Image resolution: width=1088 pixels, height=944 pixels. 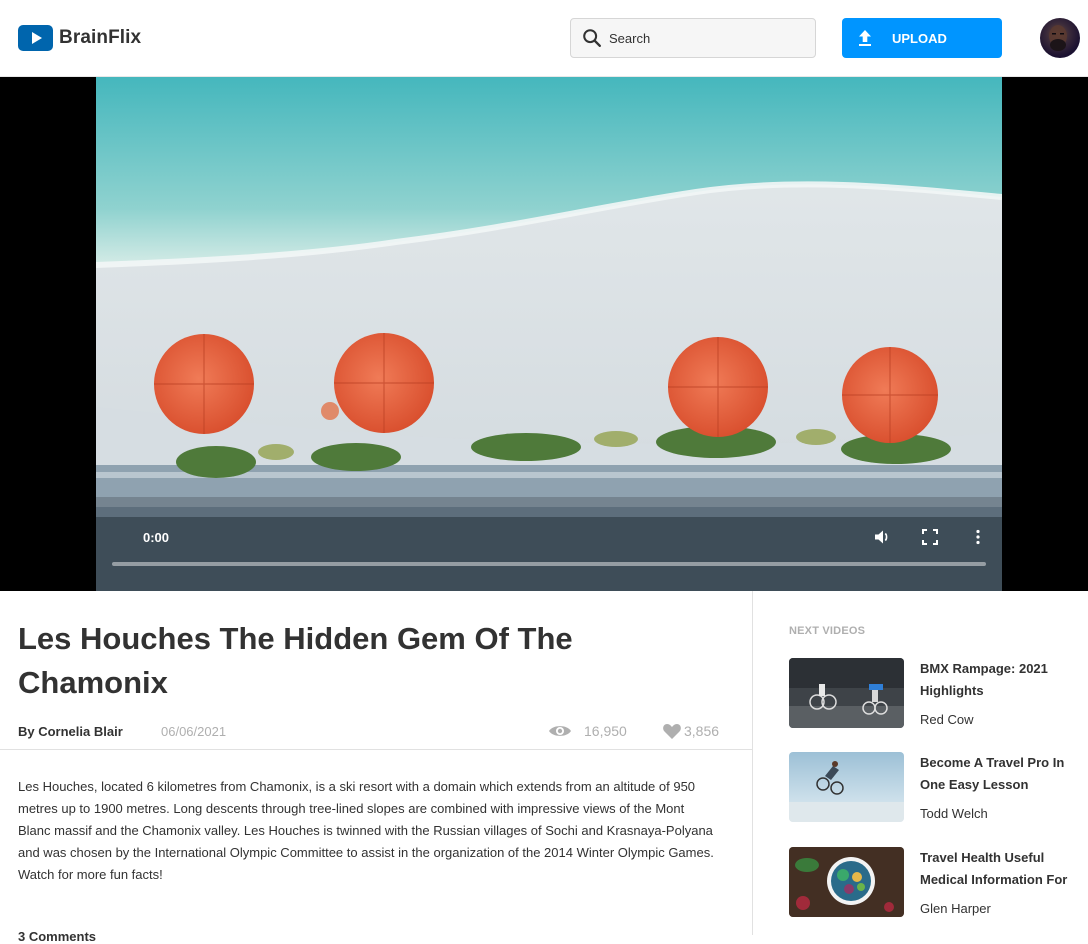 What do you see at coordinates (35, 38) in the screenshot?
I see `play-logo-icon` at bounding box center [35, 38].